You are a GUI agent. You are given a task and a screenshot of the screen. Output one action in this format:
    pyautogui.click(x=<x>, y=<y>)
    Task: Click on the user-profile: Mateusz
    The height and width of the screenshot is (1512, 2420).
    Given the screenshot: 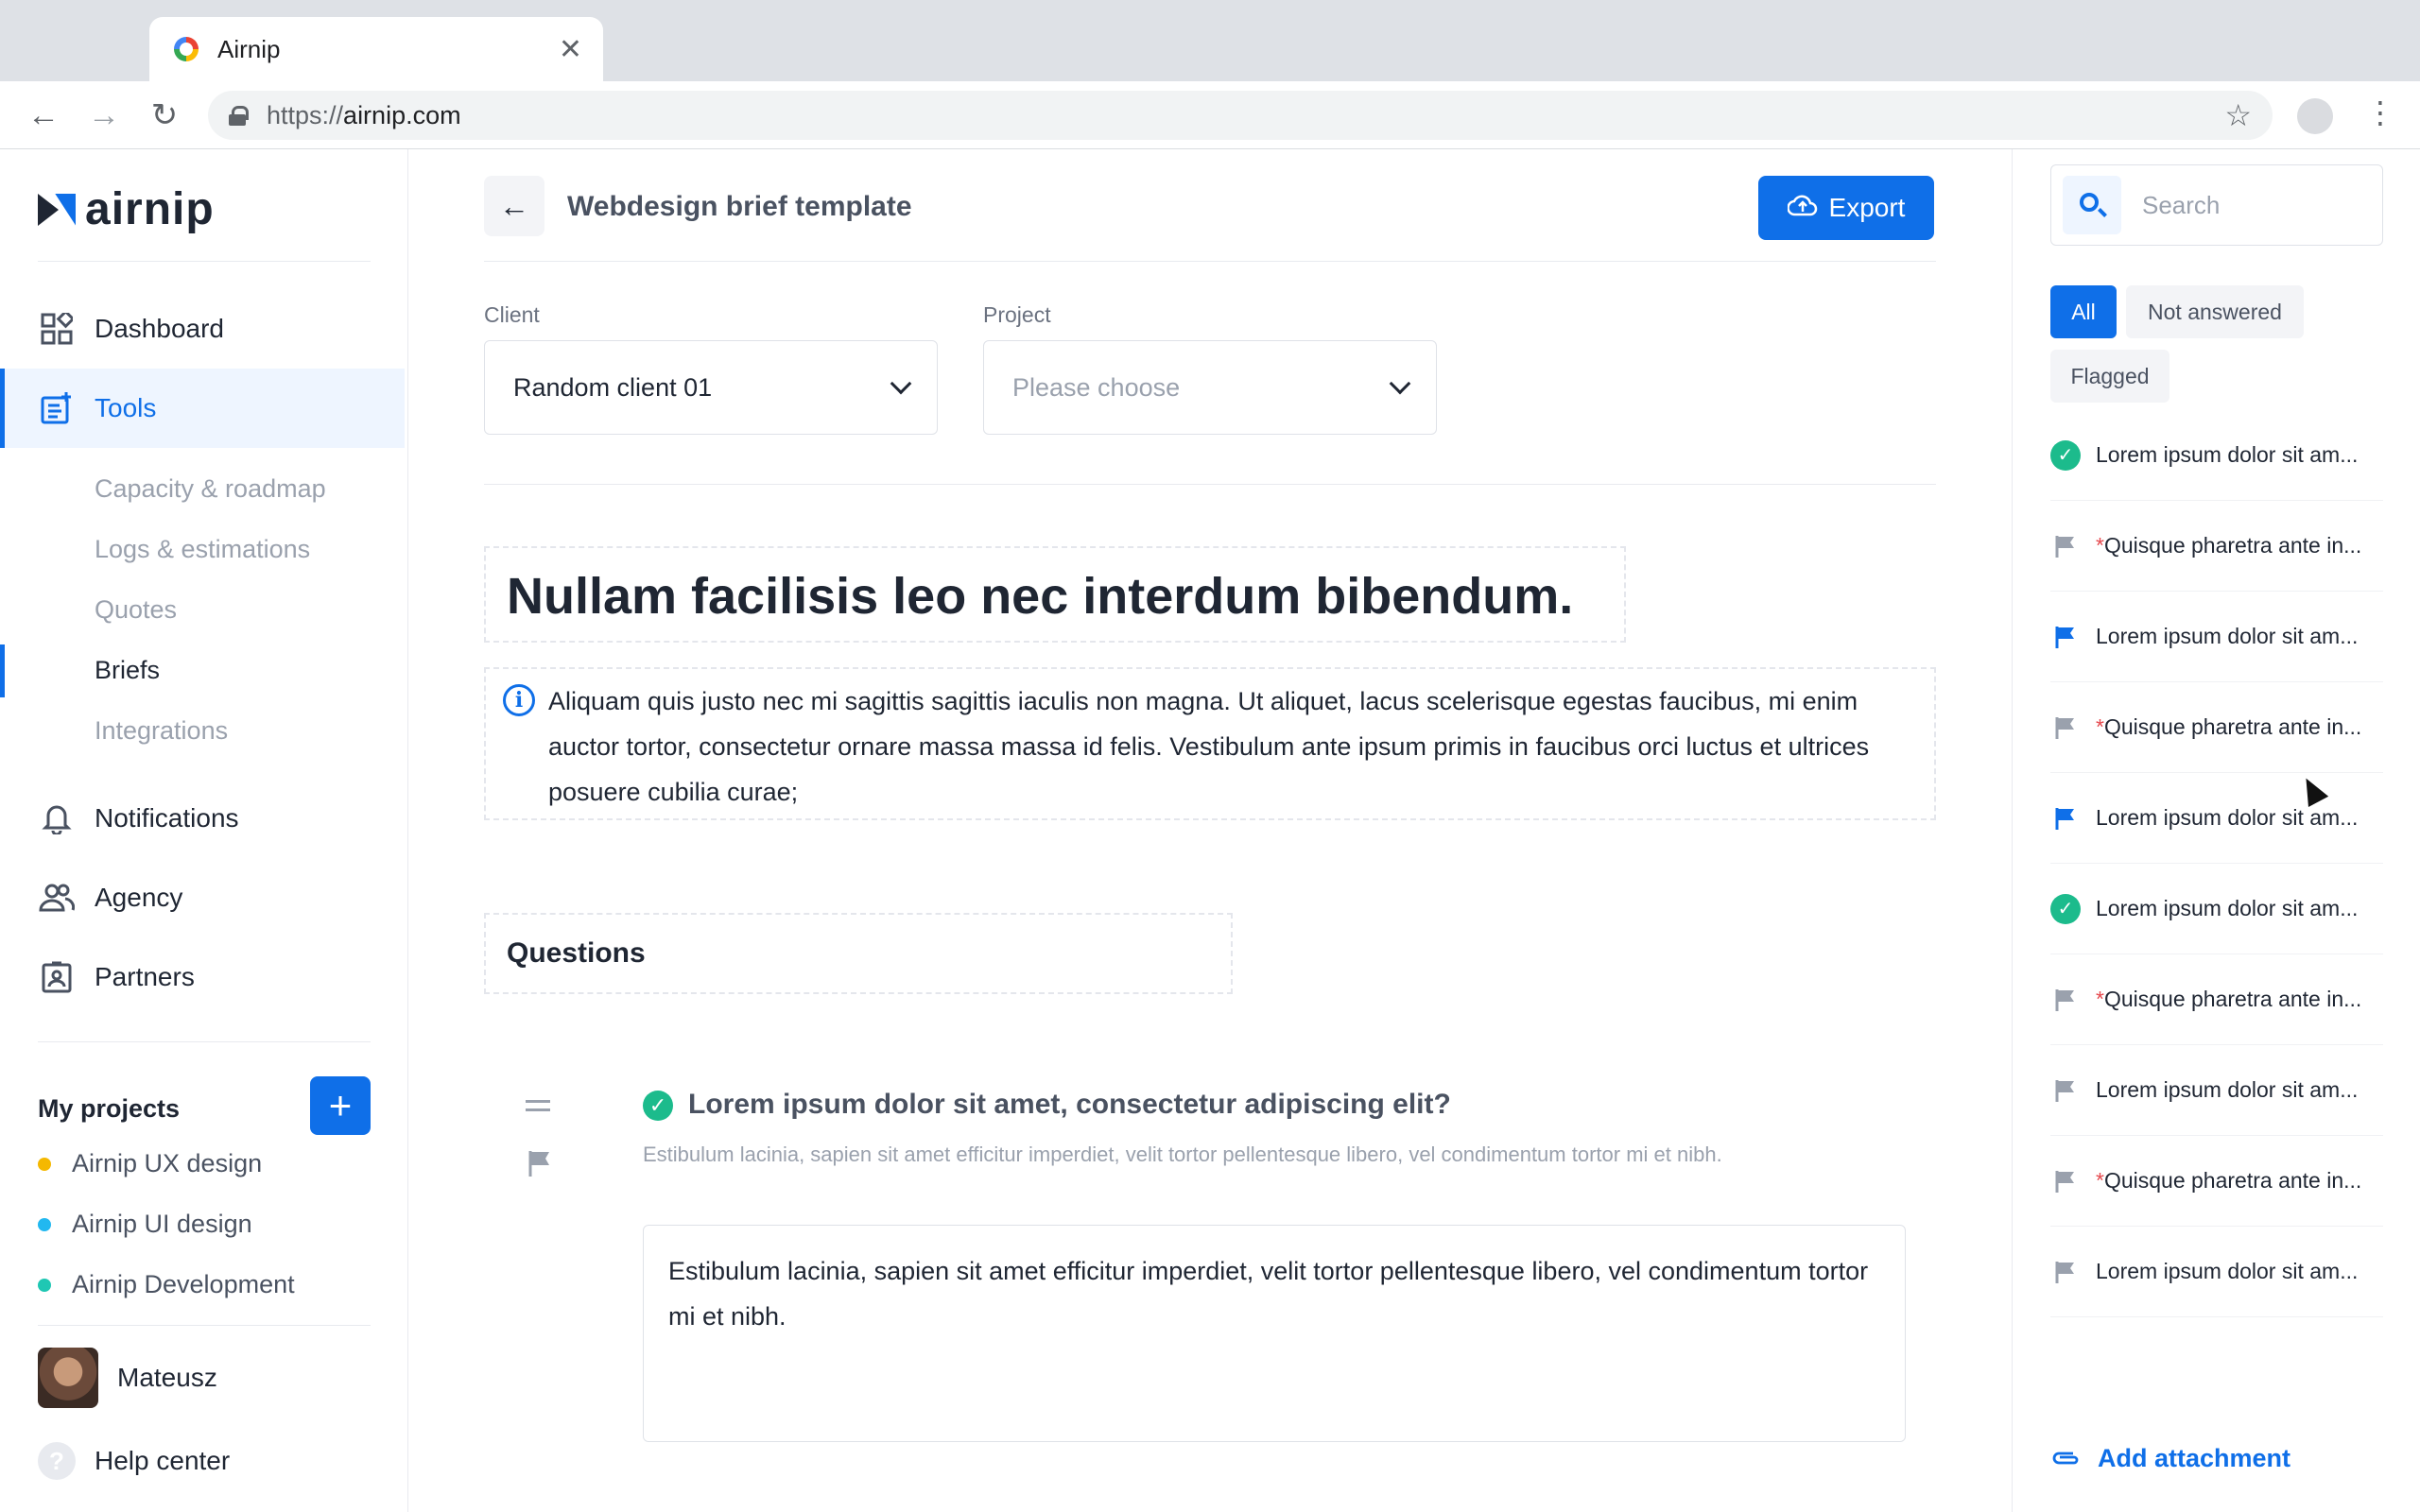 What is the action you would take?
    pyautogui.click(x=127, y=1378)
    